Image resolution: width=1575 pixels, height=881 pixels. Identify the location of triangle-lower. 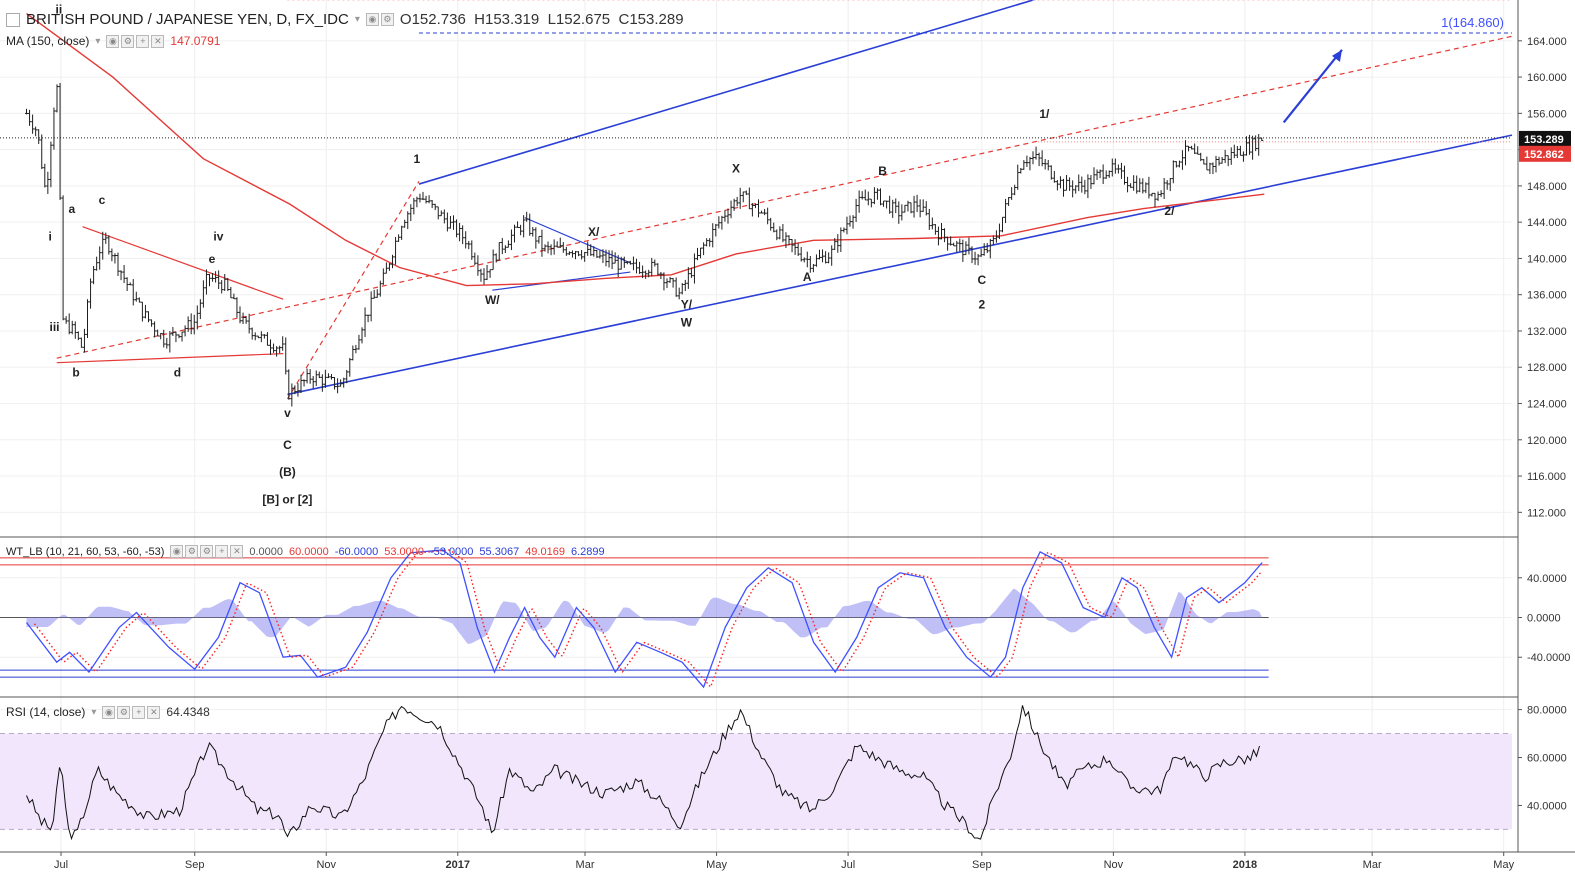
(170, 358).